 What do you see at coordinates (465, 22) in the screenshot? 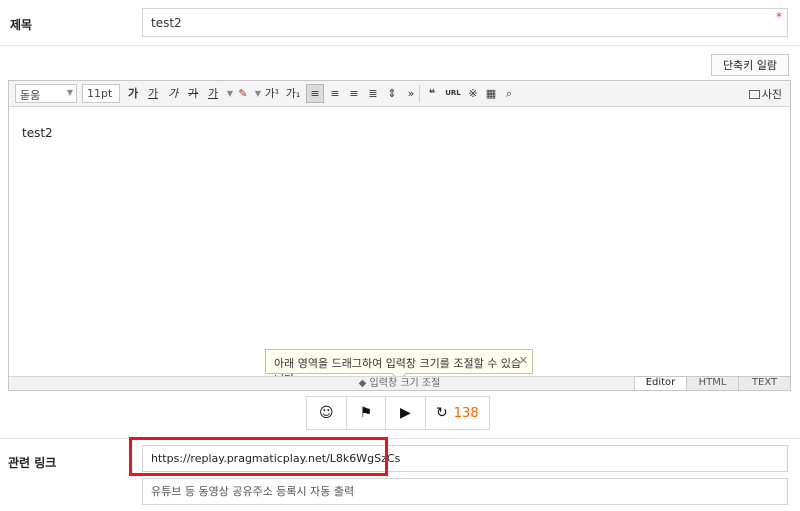
I see `title-input` at bounding box center [465, 22].